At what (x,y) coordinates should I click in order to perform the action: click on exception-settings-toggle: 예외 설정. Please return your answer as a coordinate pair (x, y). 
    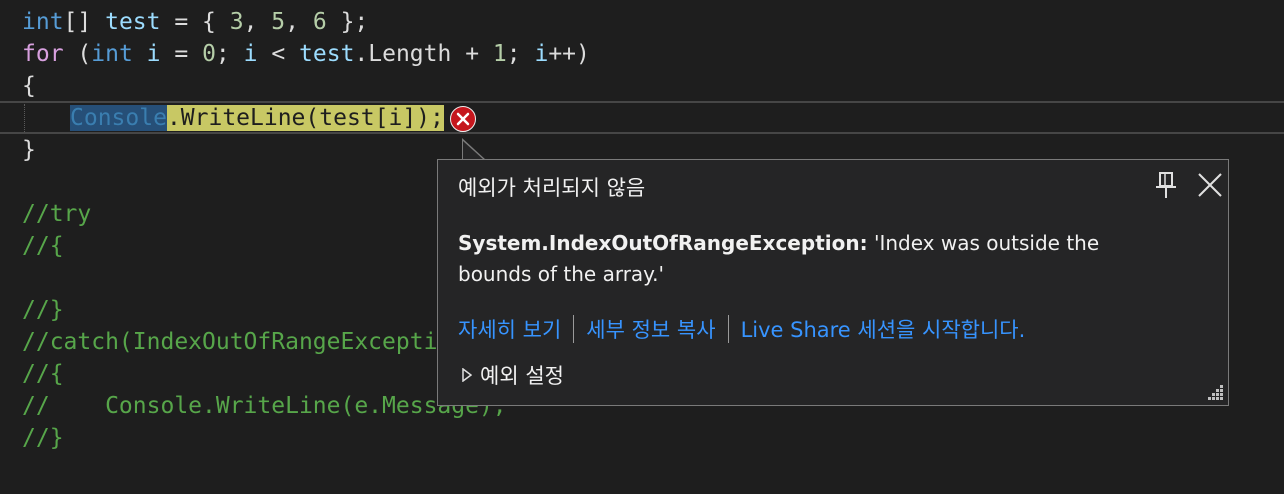
    Looking at the image, I should click on (513, 375).